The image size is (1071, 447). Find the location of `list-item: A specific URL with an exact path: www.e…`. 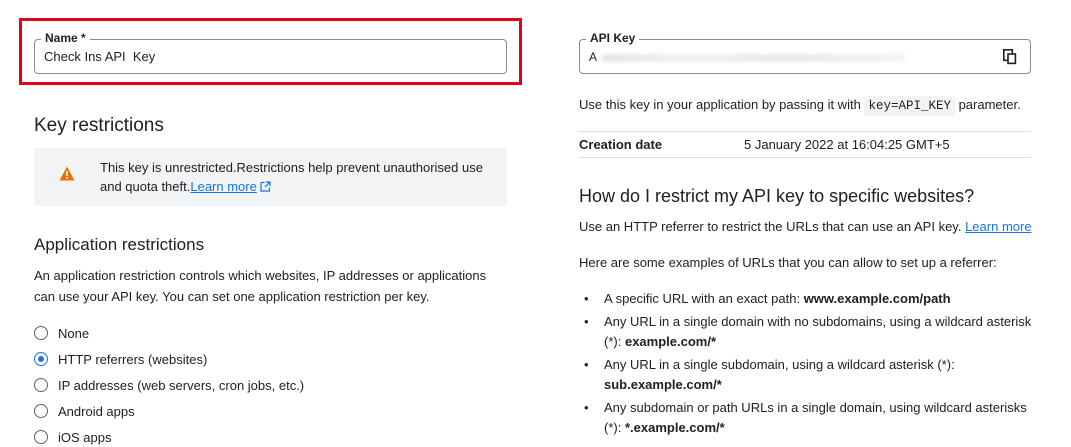

list-item: A specific URL with an exact path: www.e… is located at coordinates (809, 299).